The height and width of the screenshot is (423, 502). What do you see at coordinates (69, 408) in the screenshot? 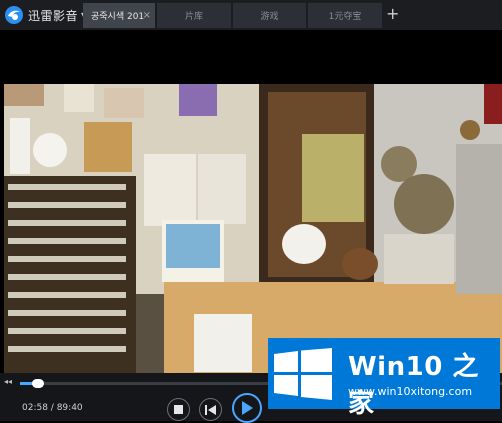
I see `total-time: 89:40` at bounding box center [69, 408].